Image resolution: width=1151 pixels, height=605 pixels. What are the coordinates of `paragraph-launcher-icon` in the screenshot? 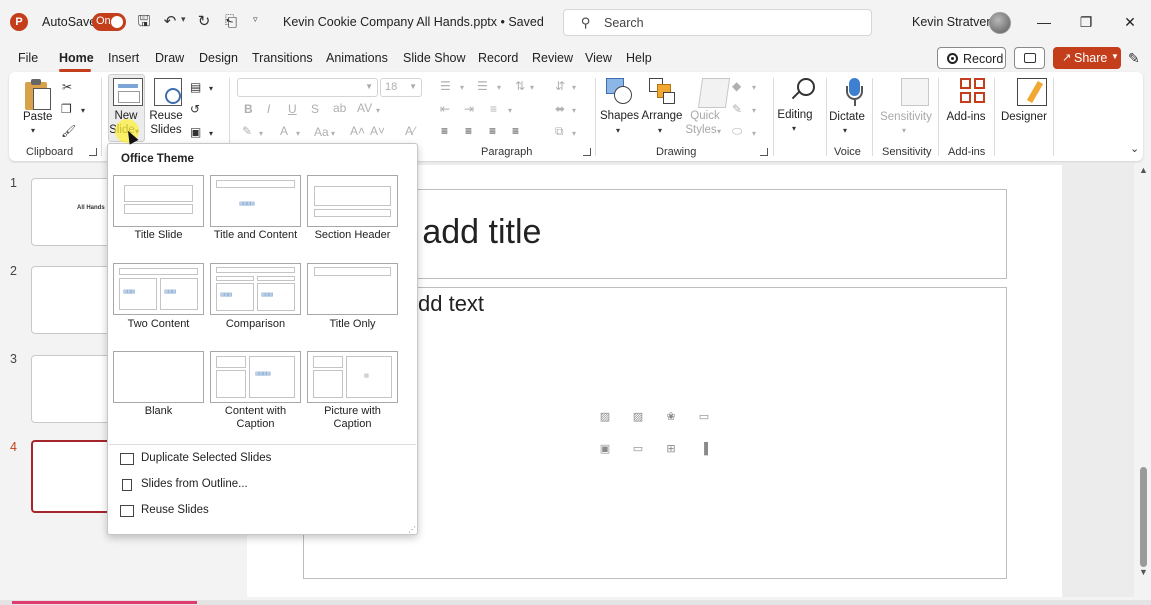 It's located at (587, 152).